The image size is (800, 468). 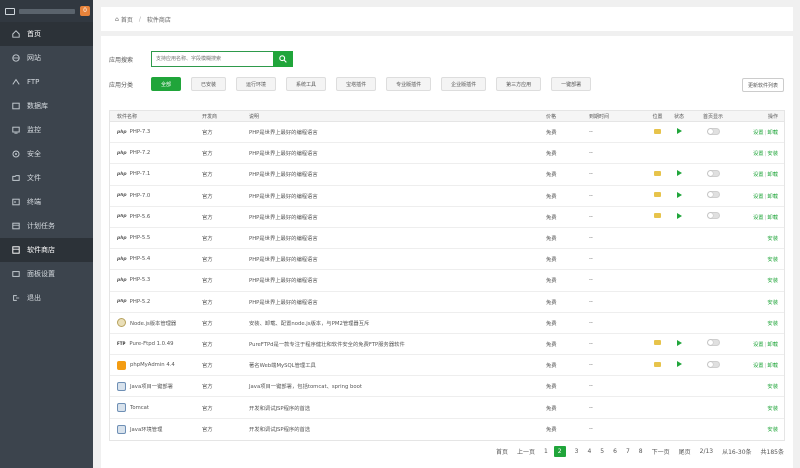 What do you see at coordinates (254, 116) in the screenshot?
I see `col-desc: 说明` at bounding box center [254, 116].